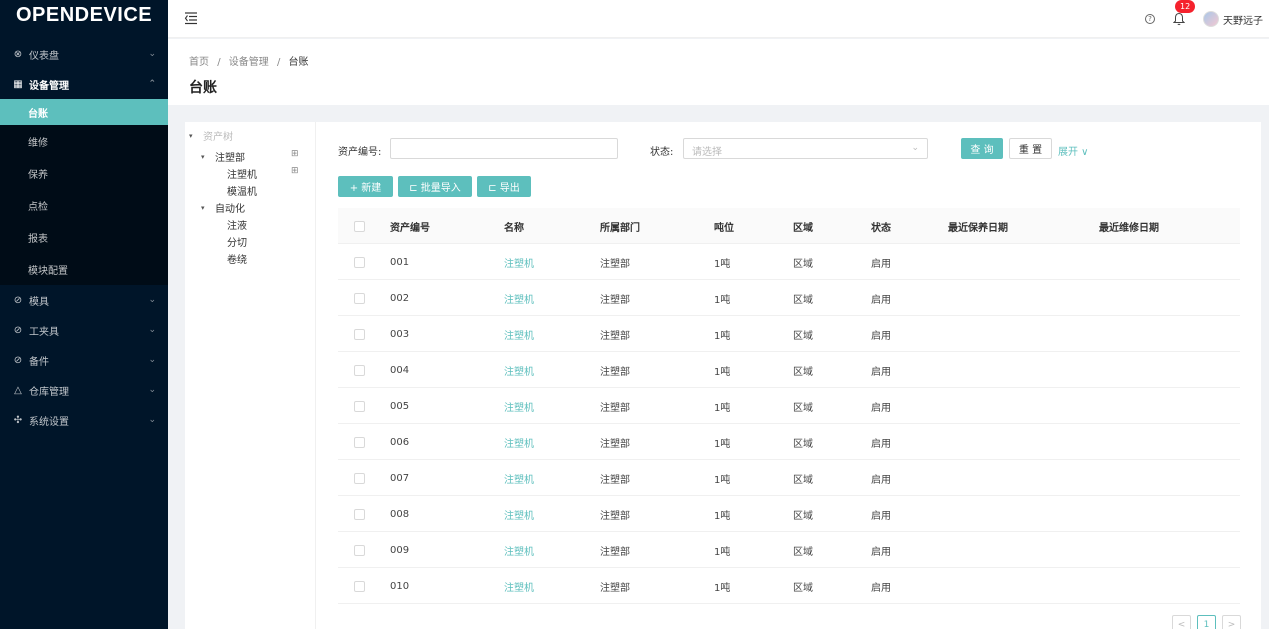 The height and width of the screenshot is (629, 1269). Describe the element at coordinates (400, 442) in the screenshot. I see `table-cell: 006` at that location.